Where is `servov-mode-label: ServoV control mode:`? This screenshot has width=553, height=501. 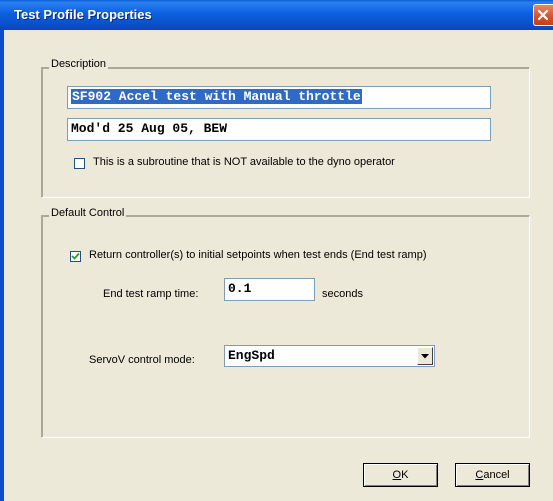
servov-mode-label: ServoV control mode: is located at coordinates (142, 360).